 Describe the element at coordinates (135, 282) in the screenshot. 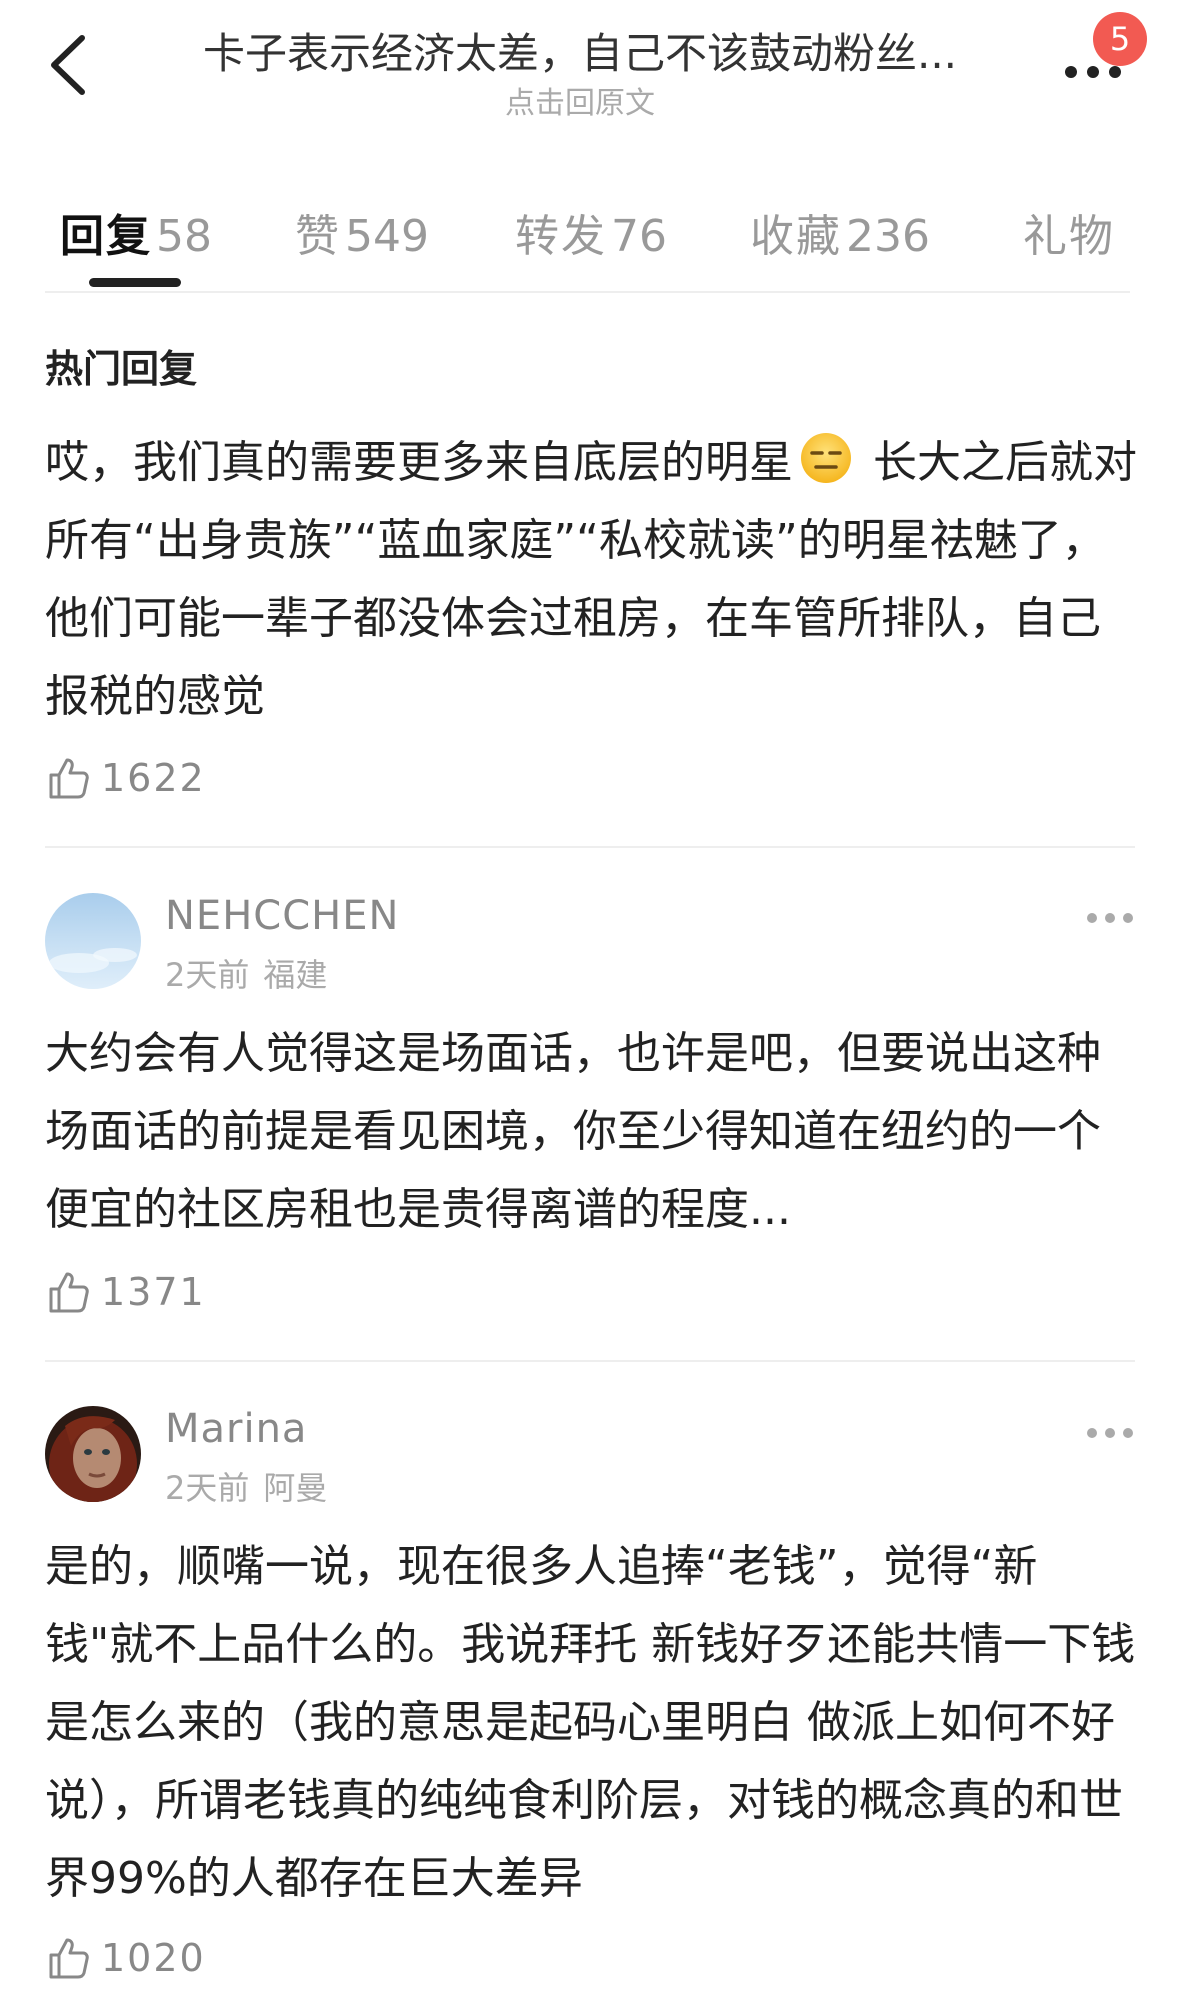

I see `active-tab-indicator` at that location.